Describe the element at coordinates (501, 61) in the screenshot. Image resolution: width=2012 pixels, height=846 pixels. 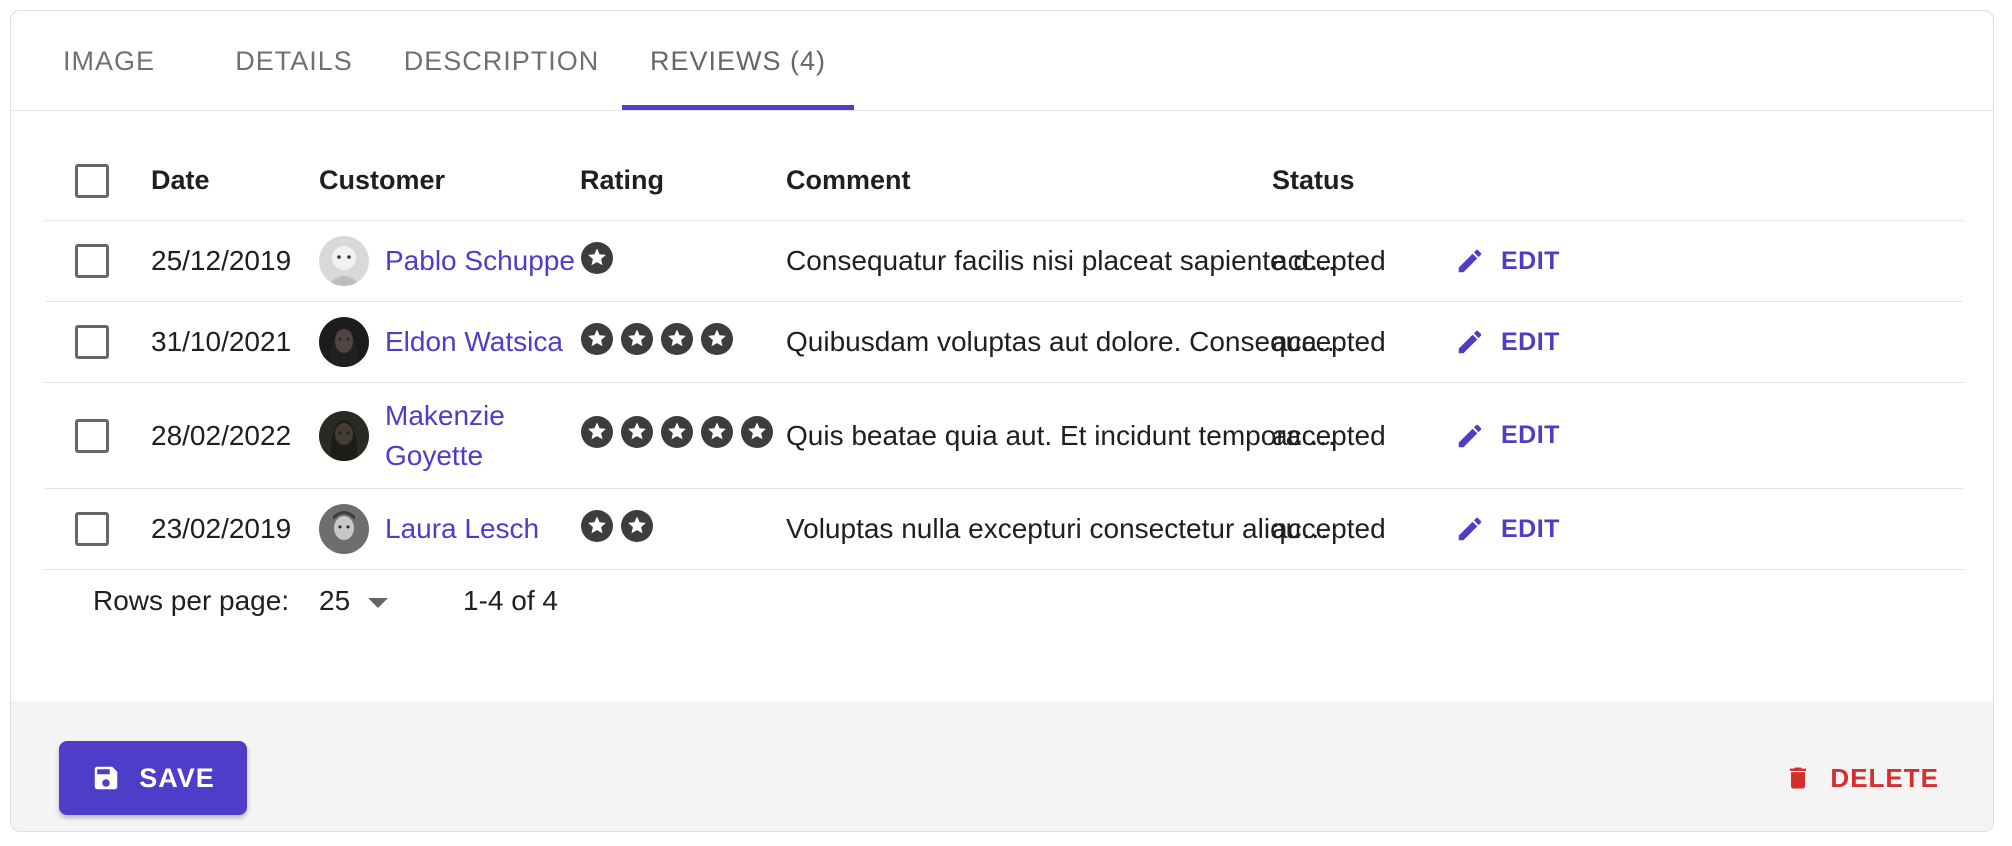
I see `tab-description: DESCRIPTION` at that location.